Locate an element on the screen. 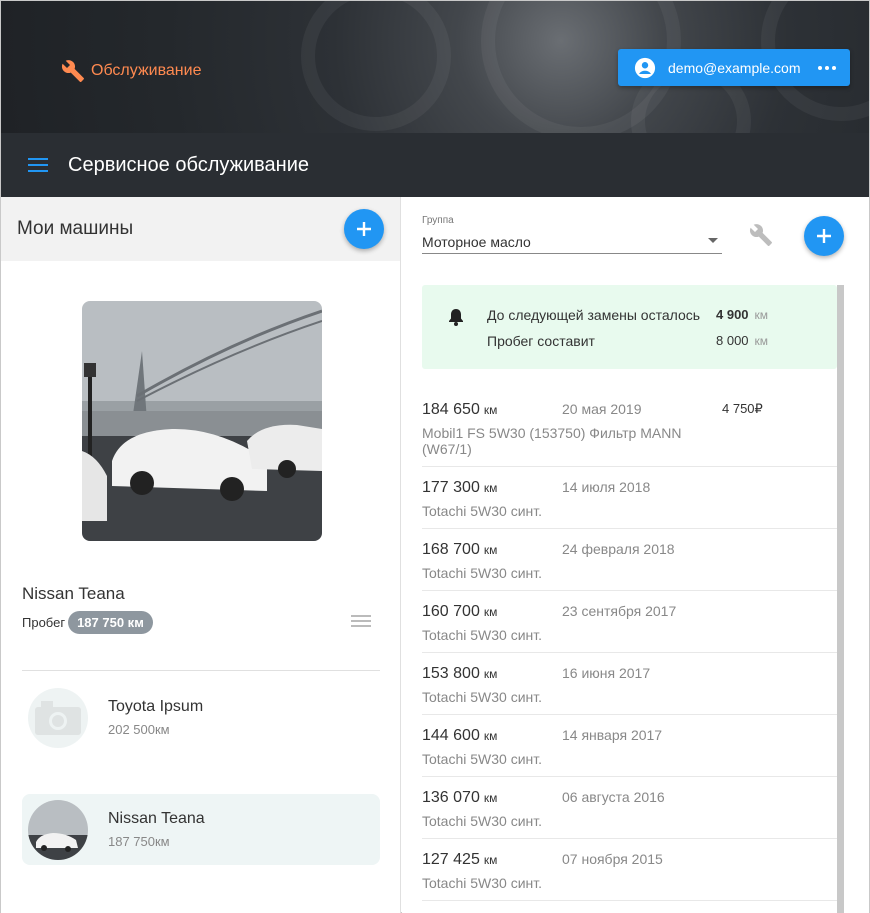  car-list-item: Nissan Teana 187 750км is located at coordinates (201, 829).